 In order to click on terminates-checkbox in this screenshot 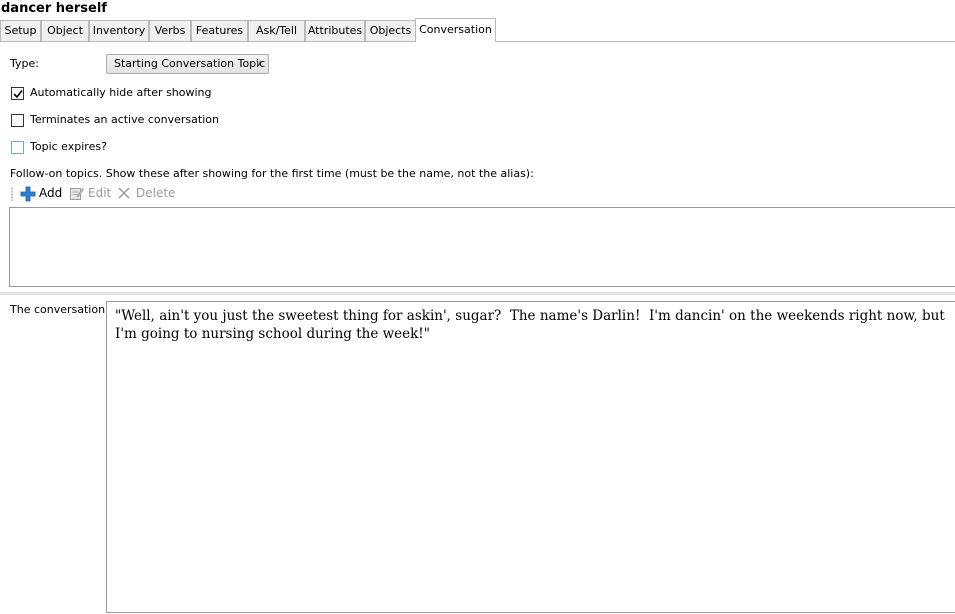, I will do `click(17, 120)`.